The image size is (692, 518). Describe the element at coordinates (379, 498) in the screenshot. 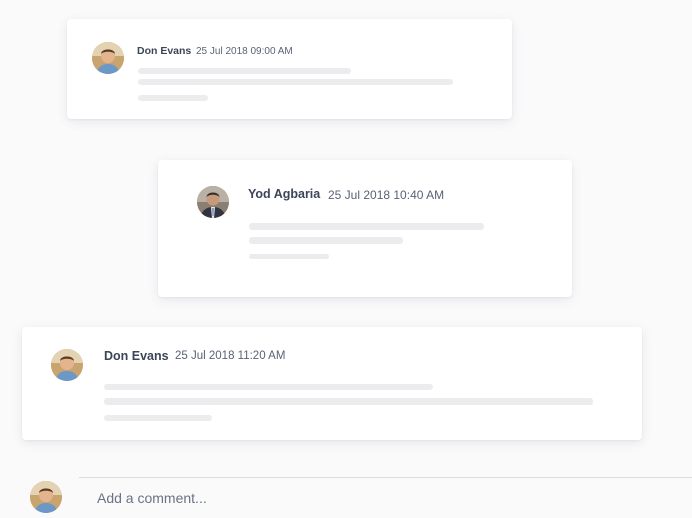

I see `add-comment-input` at that location.